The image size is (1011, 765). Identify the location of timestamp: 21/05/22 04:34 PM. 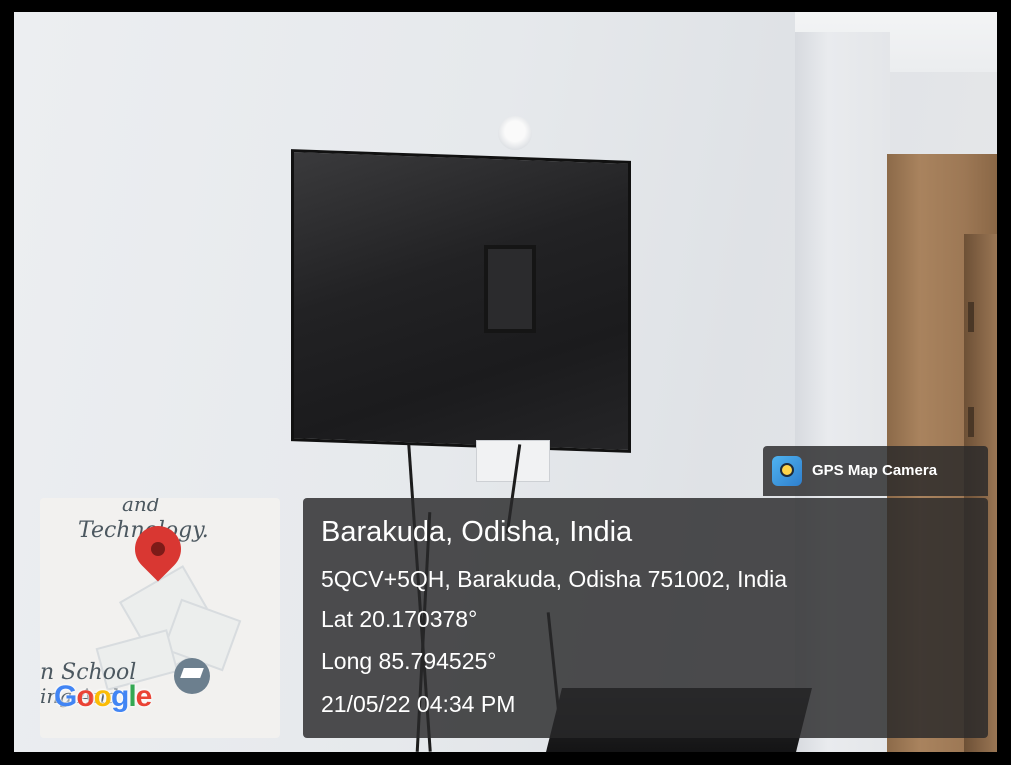
(418, 704).